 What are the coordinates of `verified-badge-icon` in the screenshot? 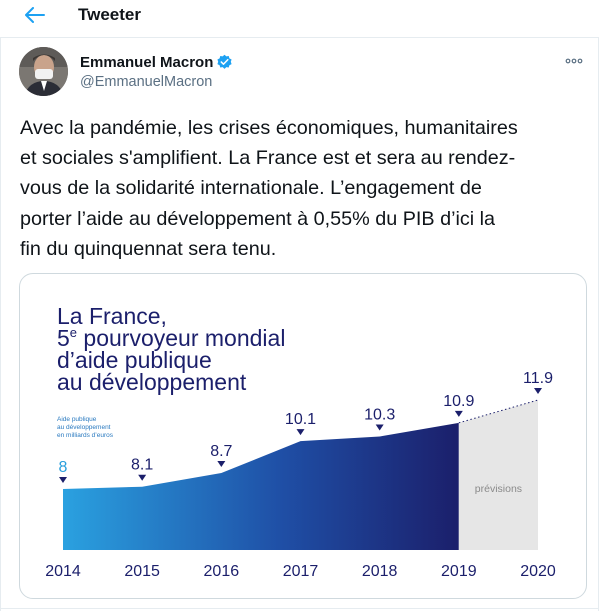 It's located at (224, 61).